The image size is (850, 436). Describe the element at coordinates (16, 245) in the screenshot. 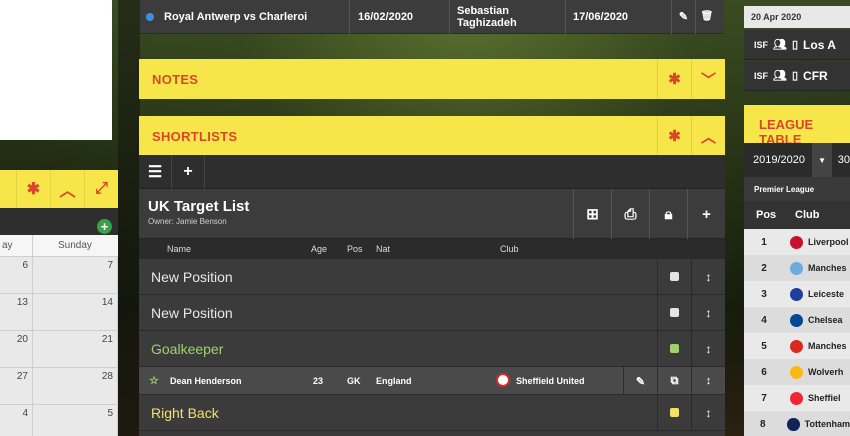

I see `day-header: ay` at that location.